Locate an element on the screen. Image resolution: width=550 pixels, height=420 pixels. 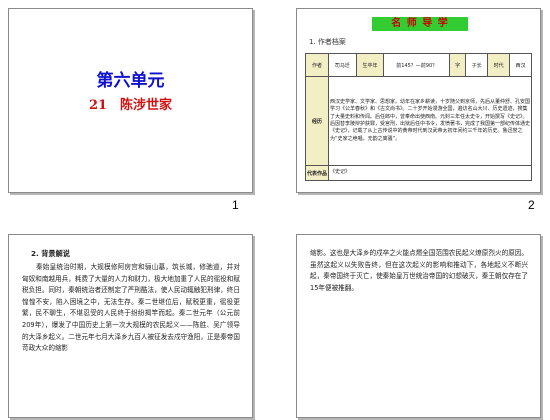
table-cell: 作者 is located at coordinates (317, 65).